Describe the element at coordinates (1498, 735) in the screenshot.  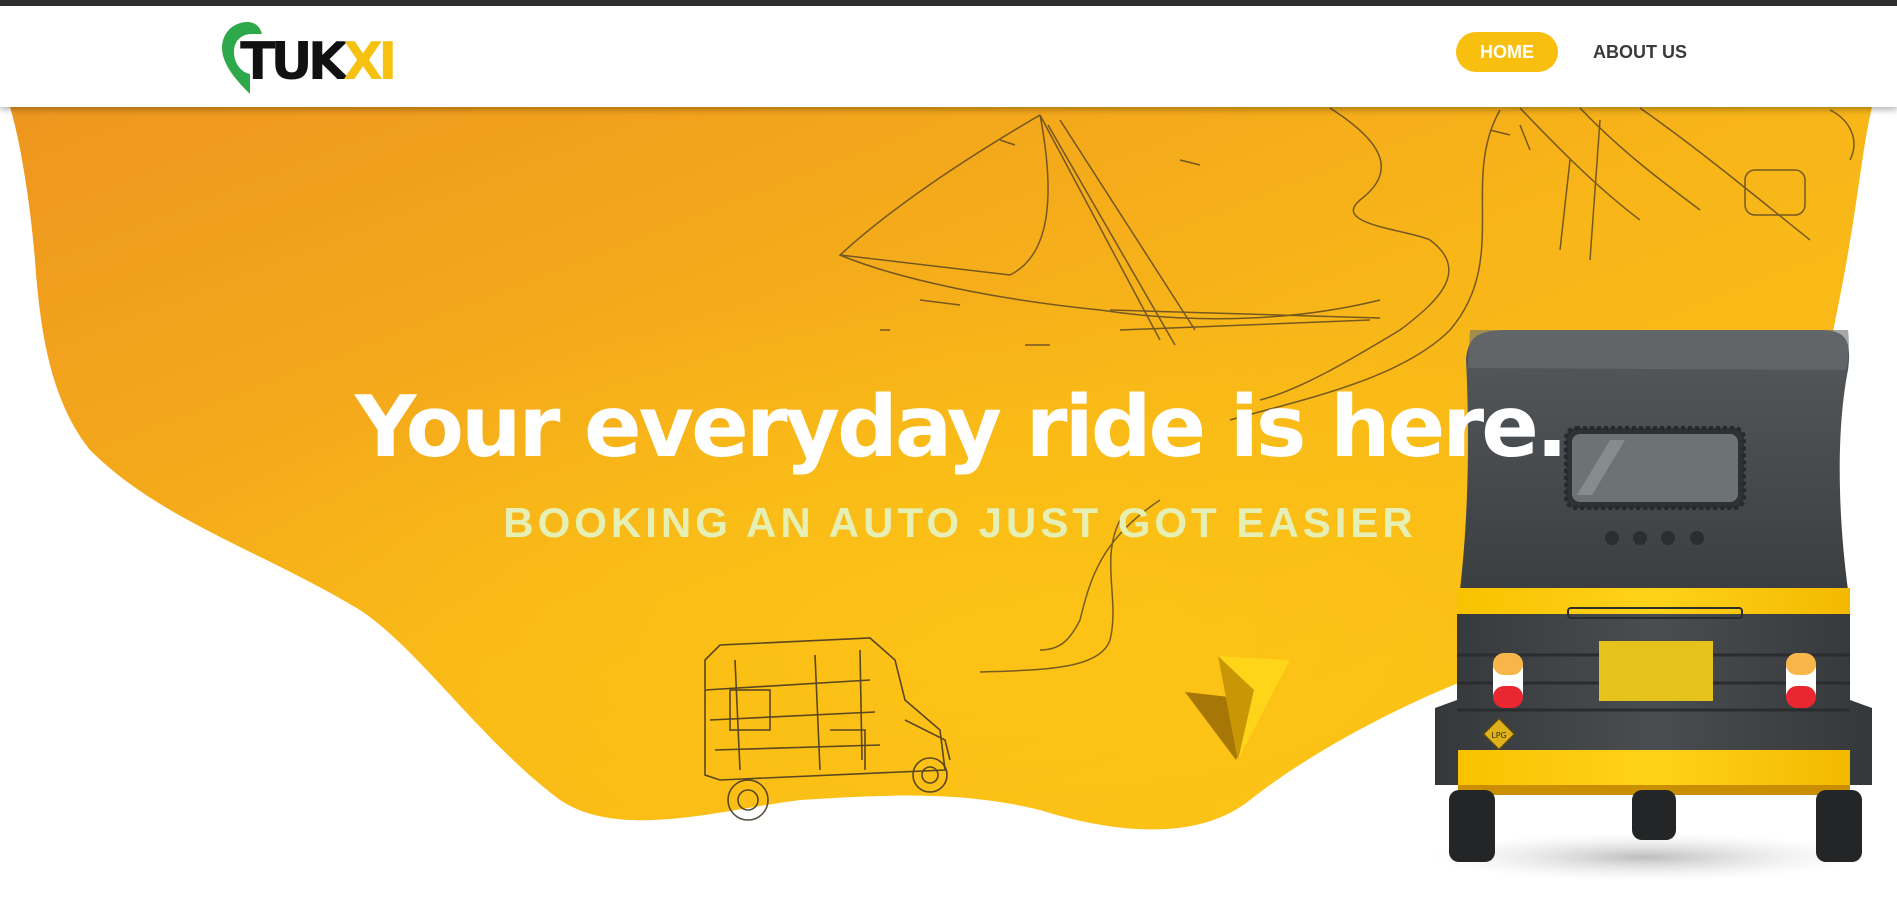
I see `svg-text: LPG` at that location.